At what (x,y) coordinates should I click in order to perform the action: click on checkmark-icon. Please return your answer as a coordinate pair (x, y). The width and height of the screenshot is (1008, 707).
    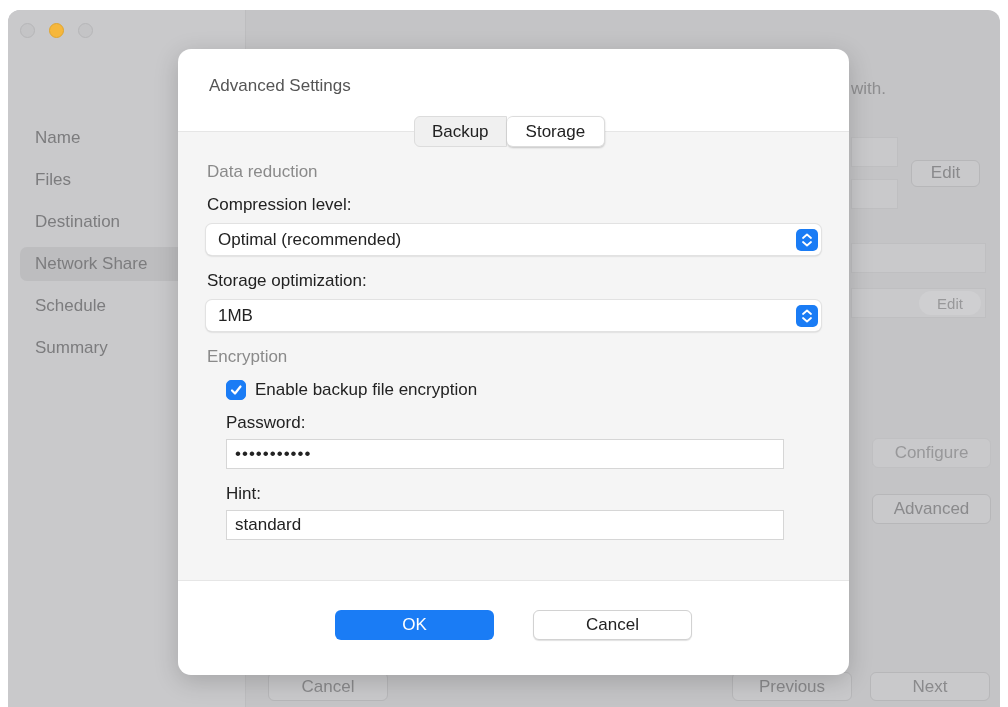
    Looking at the image, I should click on (236, 390).